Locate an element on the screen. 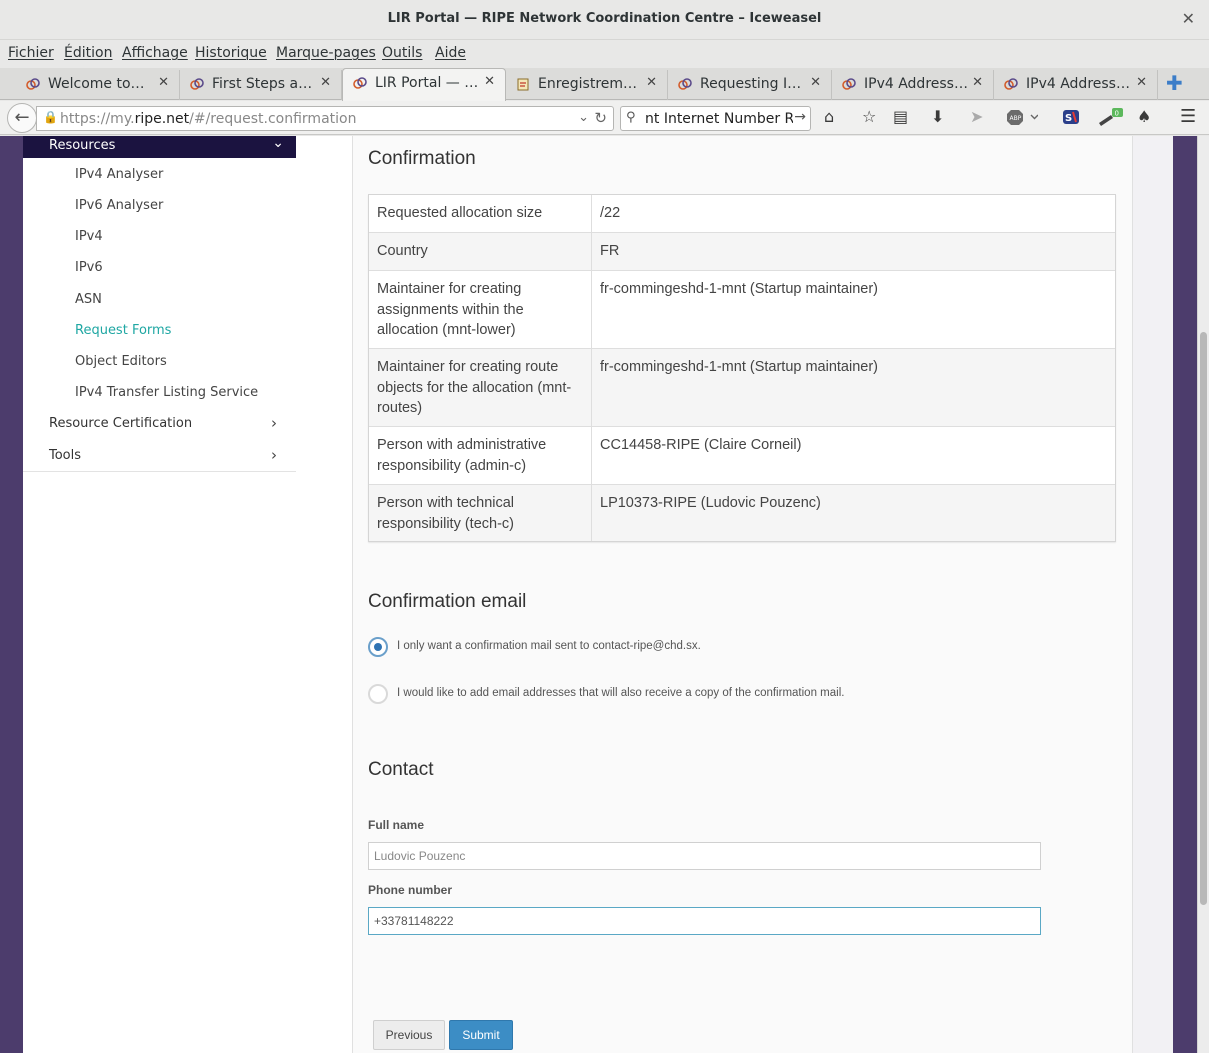 This screenshot has height=1053, width=1209. back-arrow-icon: ← is located at coordinates (22, 117).